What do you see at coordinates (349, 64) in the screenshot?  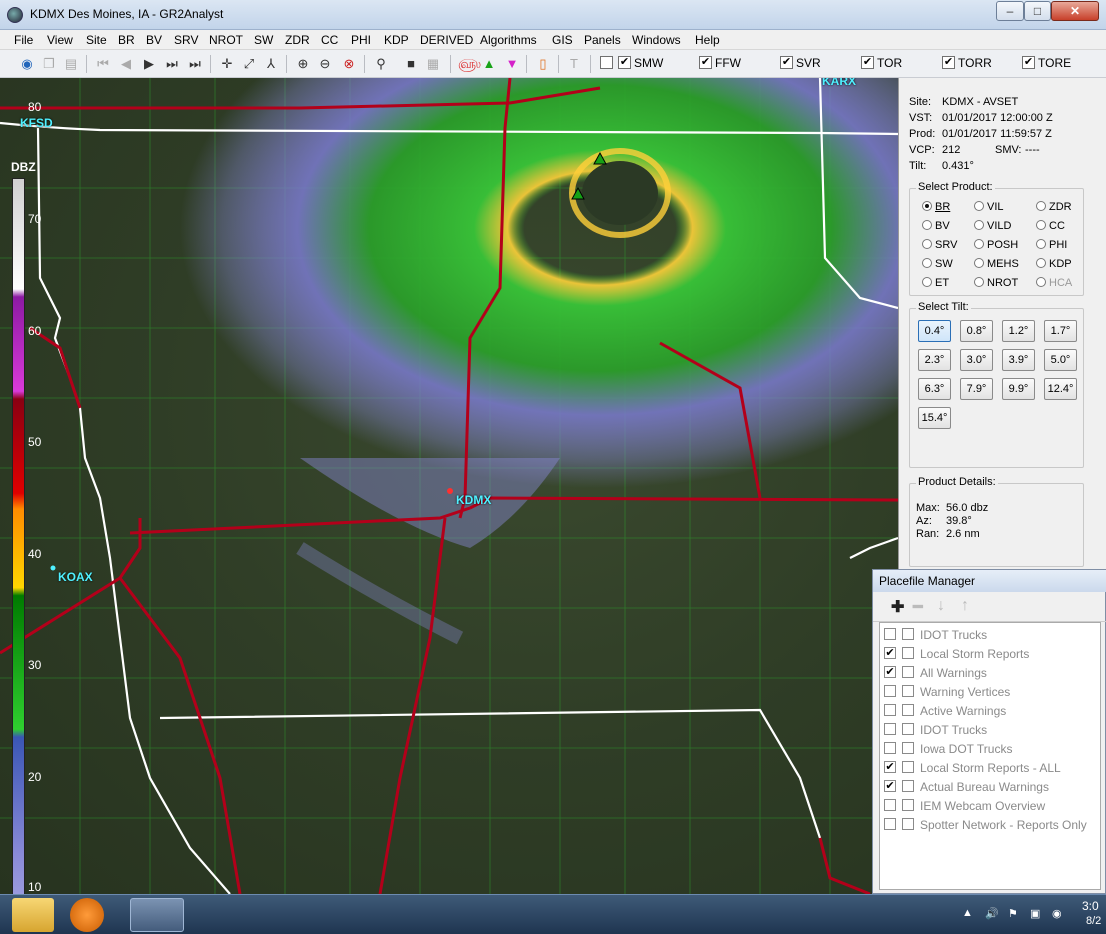 I see `zoom-reset-icon: ⊗` at bounding box center [349, 64].